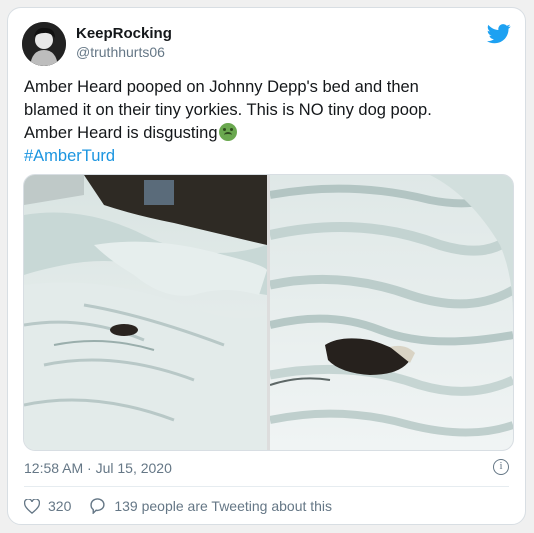 The image size is (534, 533). Describe the element at coordinates (266, 486) in the screenshot. I see `divider` at that location.